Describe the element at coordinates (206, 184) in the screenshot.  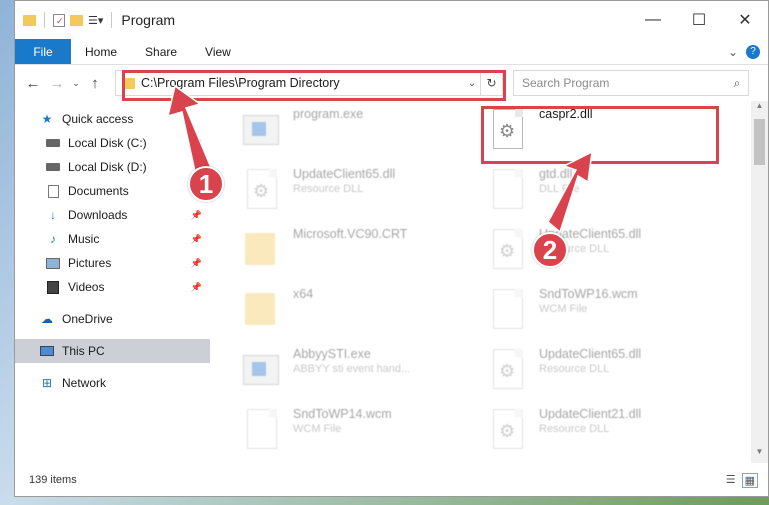
I see `step-badge-1: 1` at that location.